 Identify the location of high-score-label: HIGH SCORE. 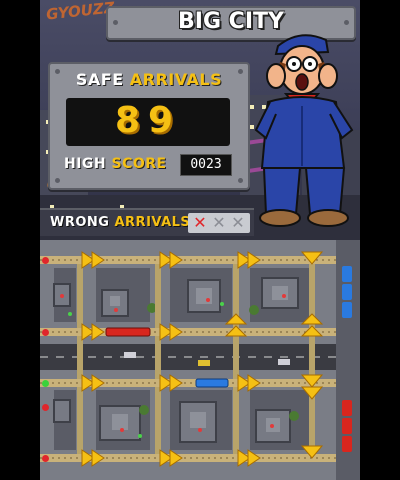
(115, 164).